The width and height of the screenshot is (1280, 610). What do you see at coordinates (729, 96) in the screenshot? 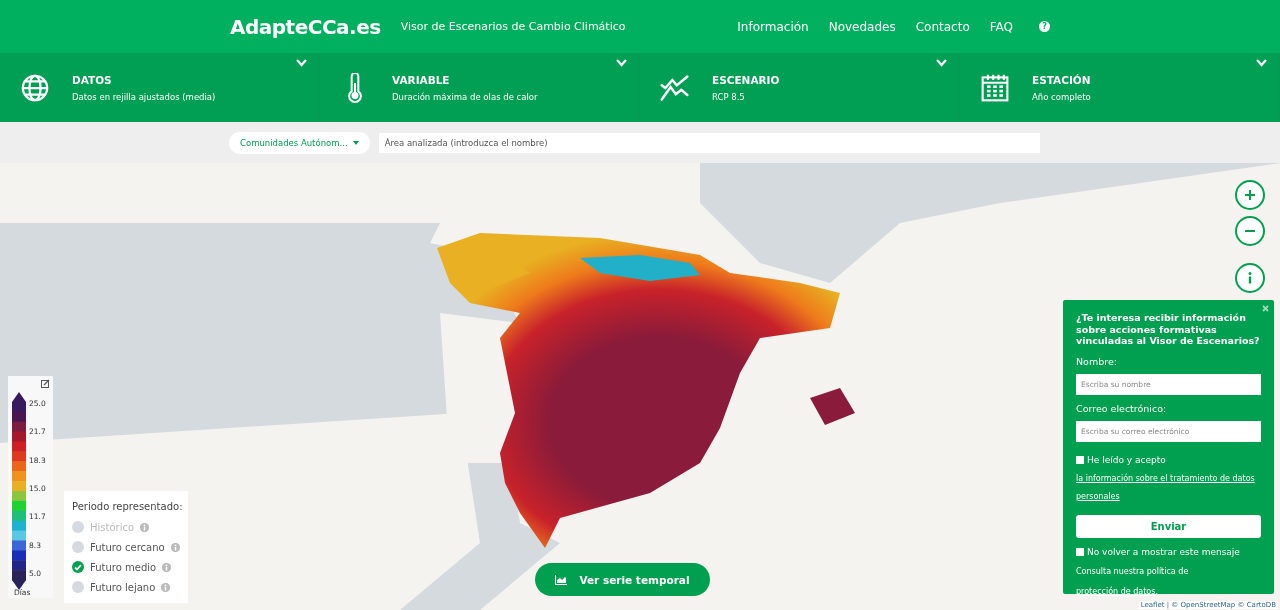
I see `selector-value: RCP 8.5` at bounding box center [729, 96].